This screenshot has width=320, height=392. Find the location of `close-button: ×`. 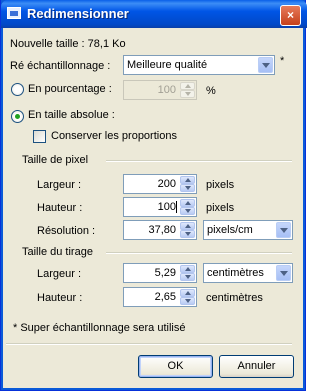

close-button: × is located at coordinates (290, 15).